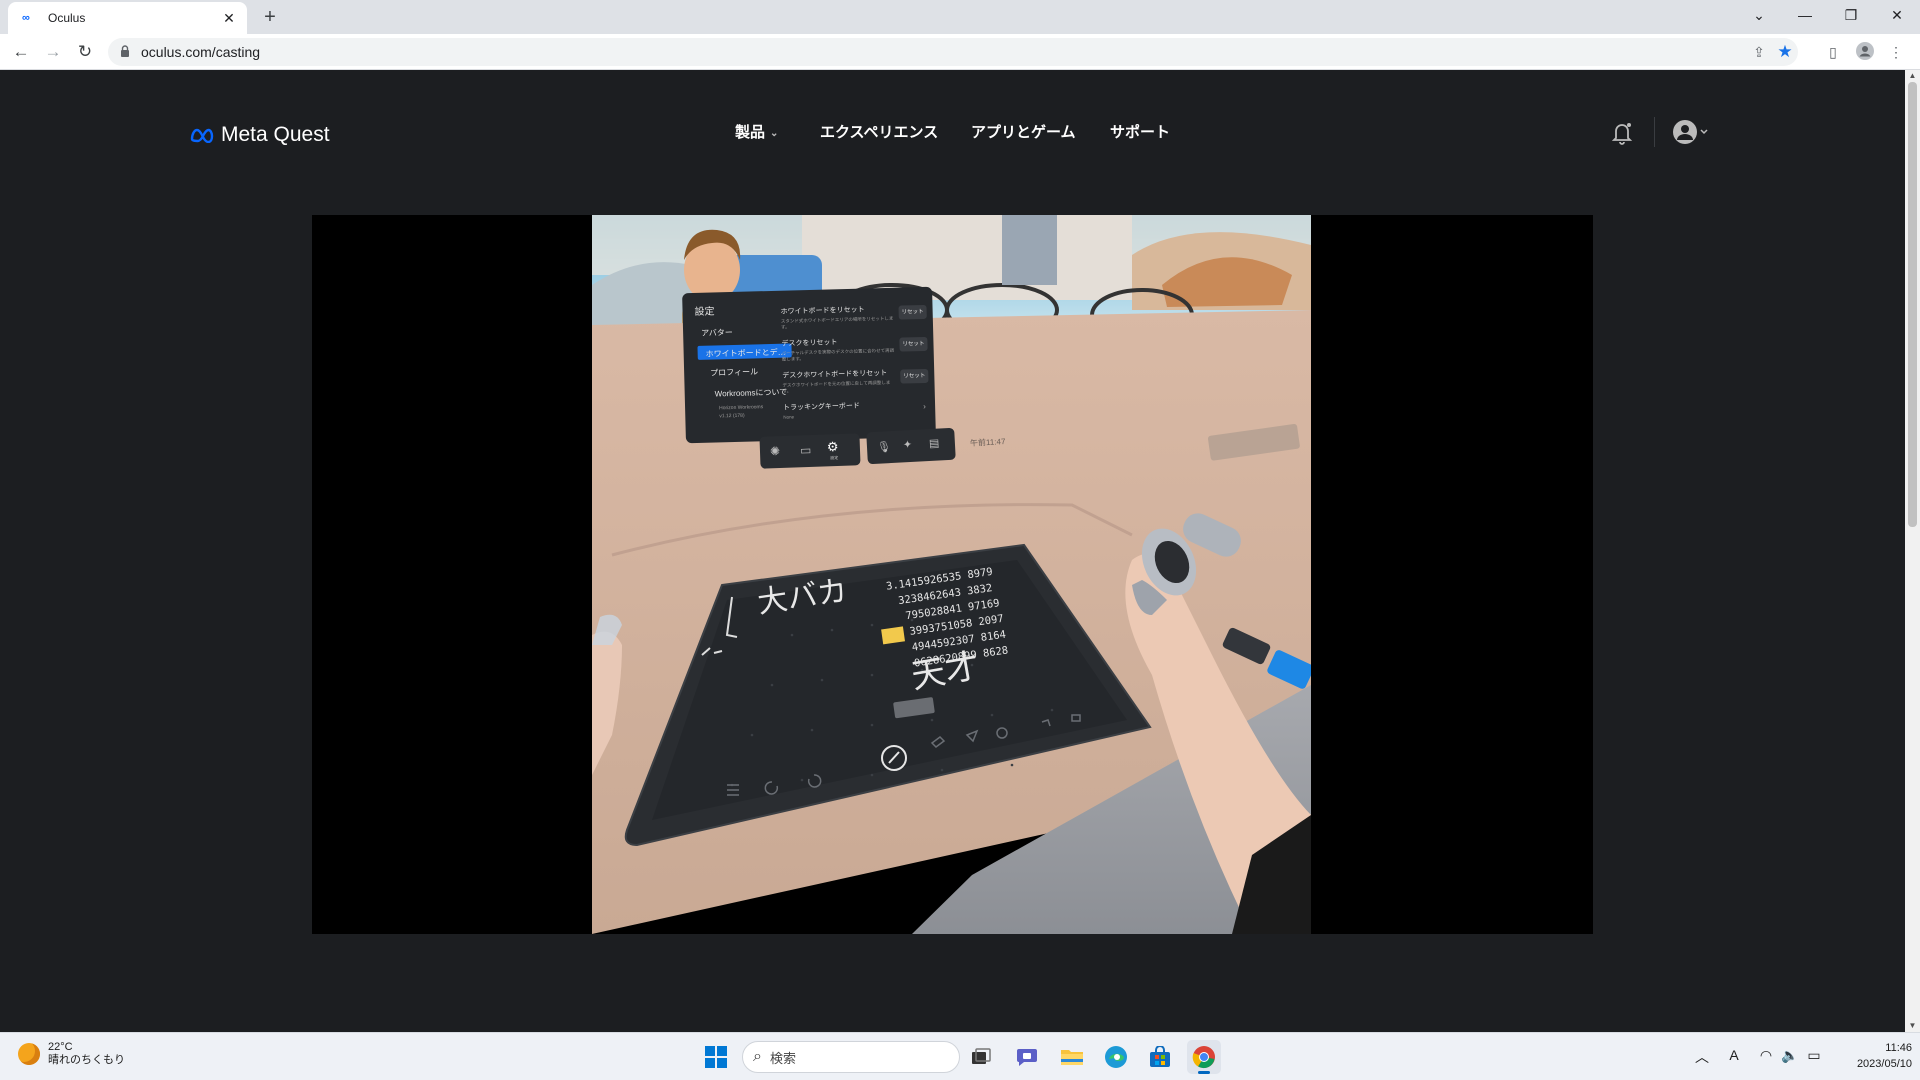 The width and height of the screenshot is (1920, 1080). I want to click on partly-cloudy-icon, so click(29, 1054).